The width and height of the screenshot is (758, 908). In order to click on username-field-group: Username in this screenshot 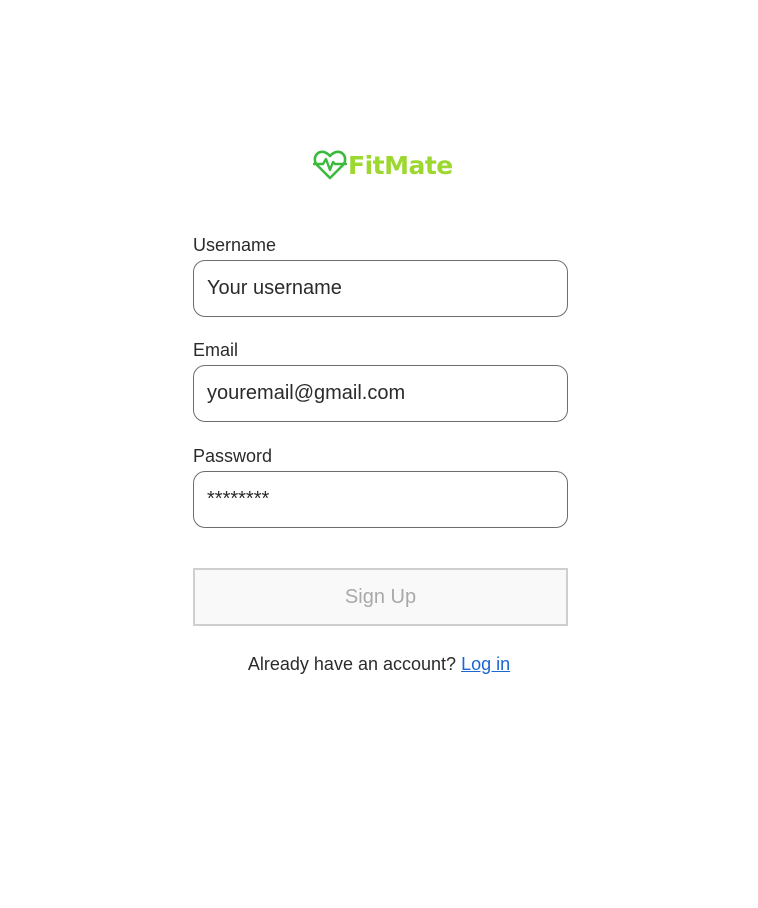, I will do `click(380, 275)`.